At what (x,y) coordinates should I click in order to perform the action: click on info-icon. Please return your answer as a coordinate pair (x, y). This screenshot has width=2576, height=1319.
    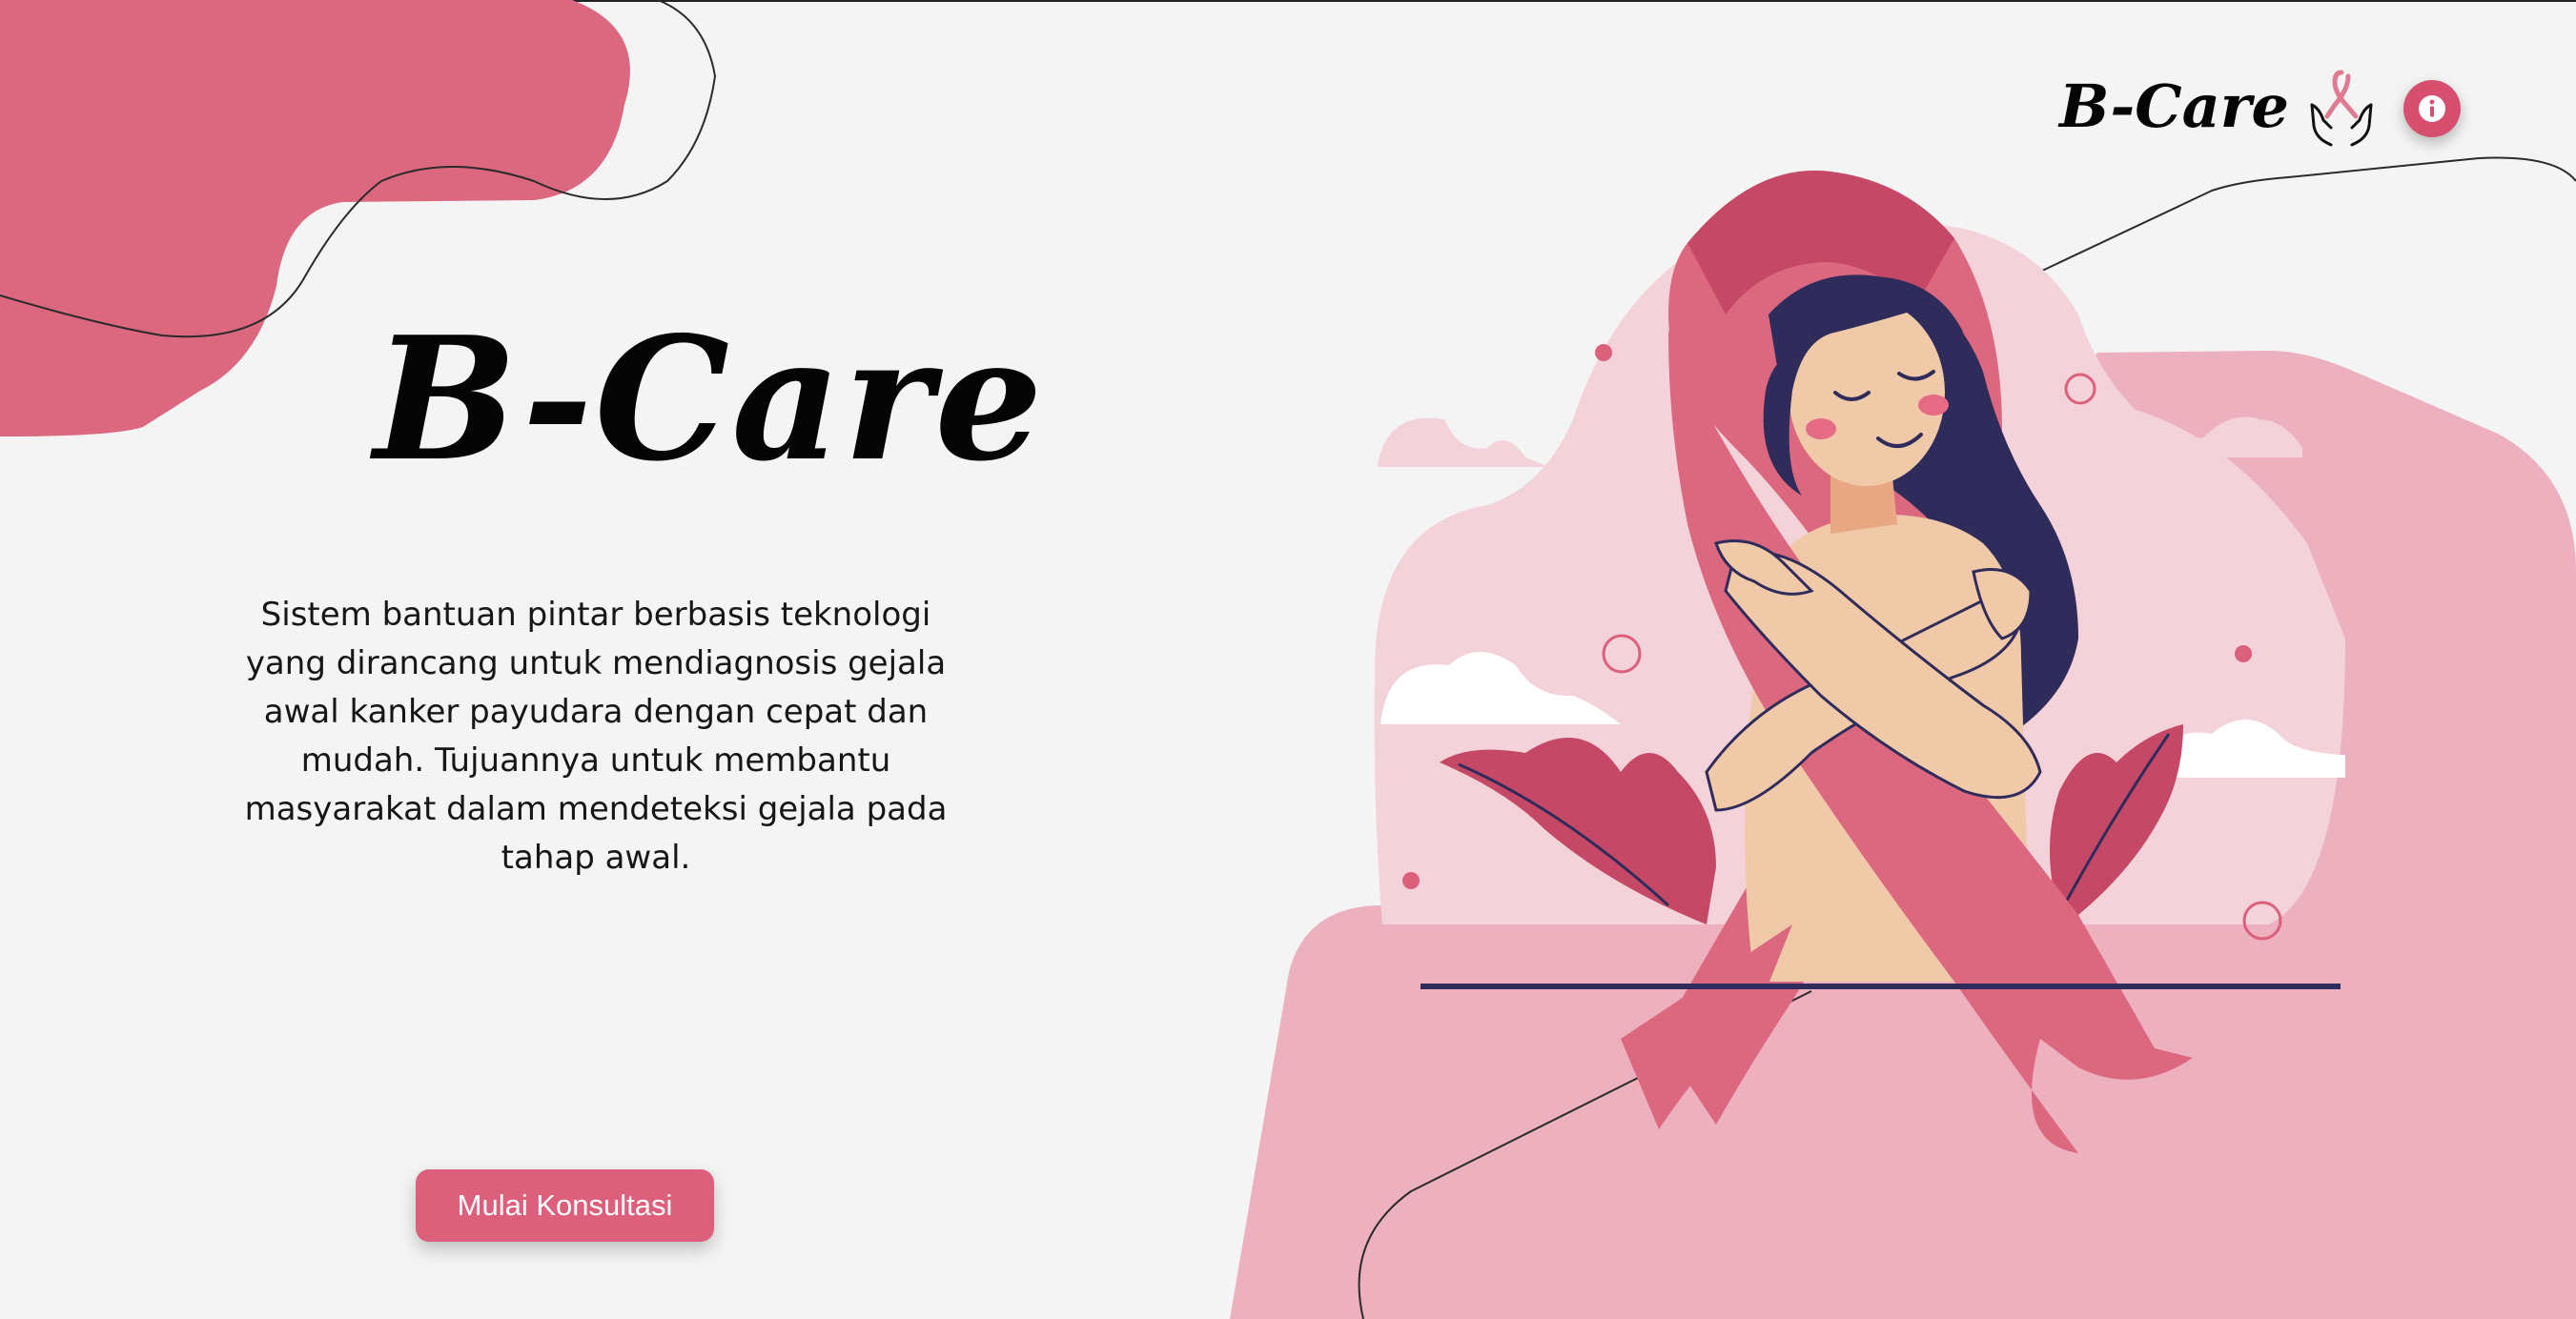
    Looking at the image, I should click on (2432, 108).